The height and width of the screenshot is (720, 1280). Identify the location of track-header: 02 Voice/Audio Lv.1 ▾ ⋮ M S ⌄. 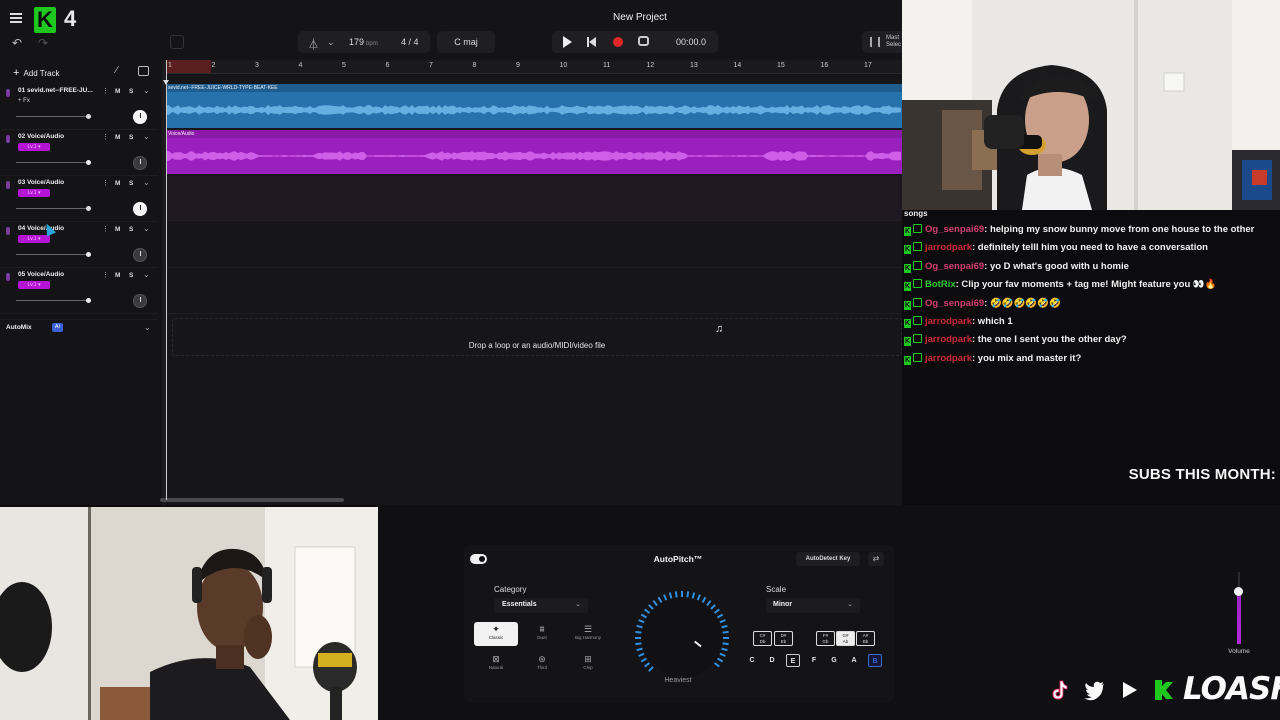
(79, 153).